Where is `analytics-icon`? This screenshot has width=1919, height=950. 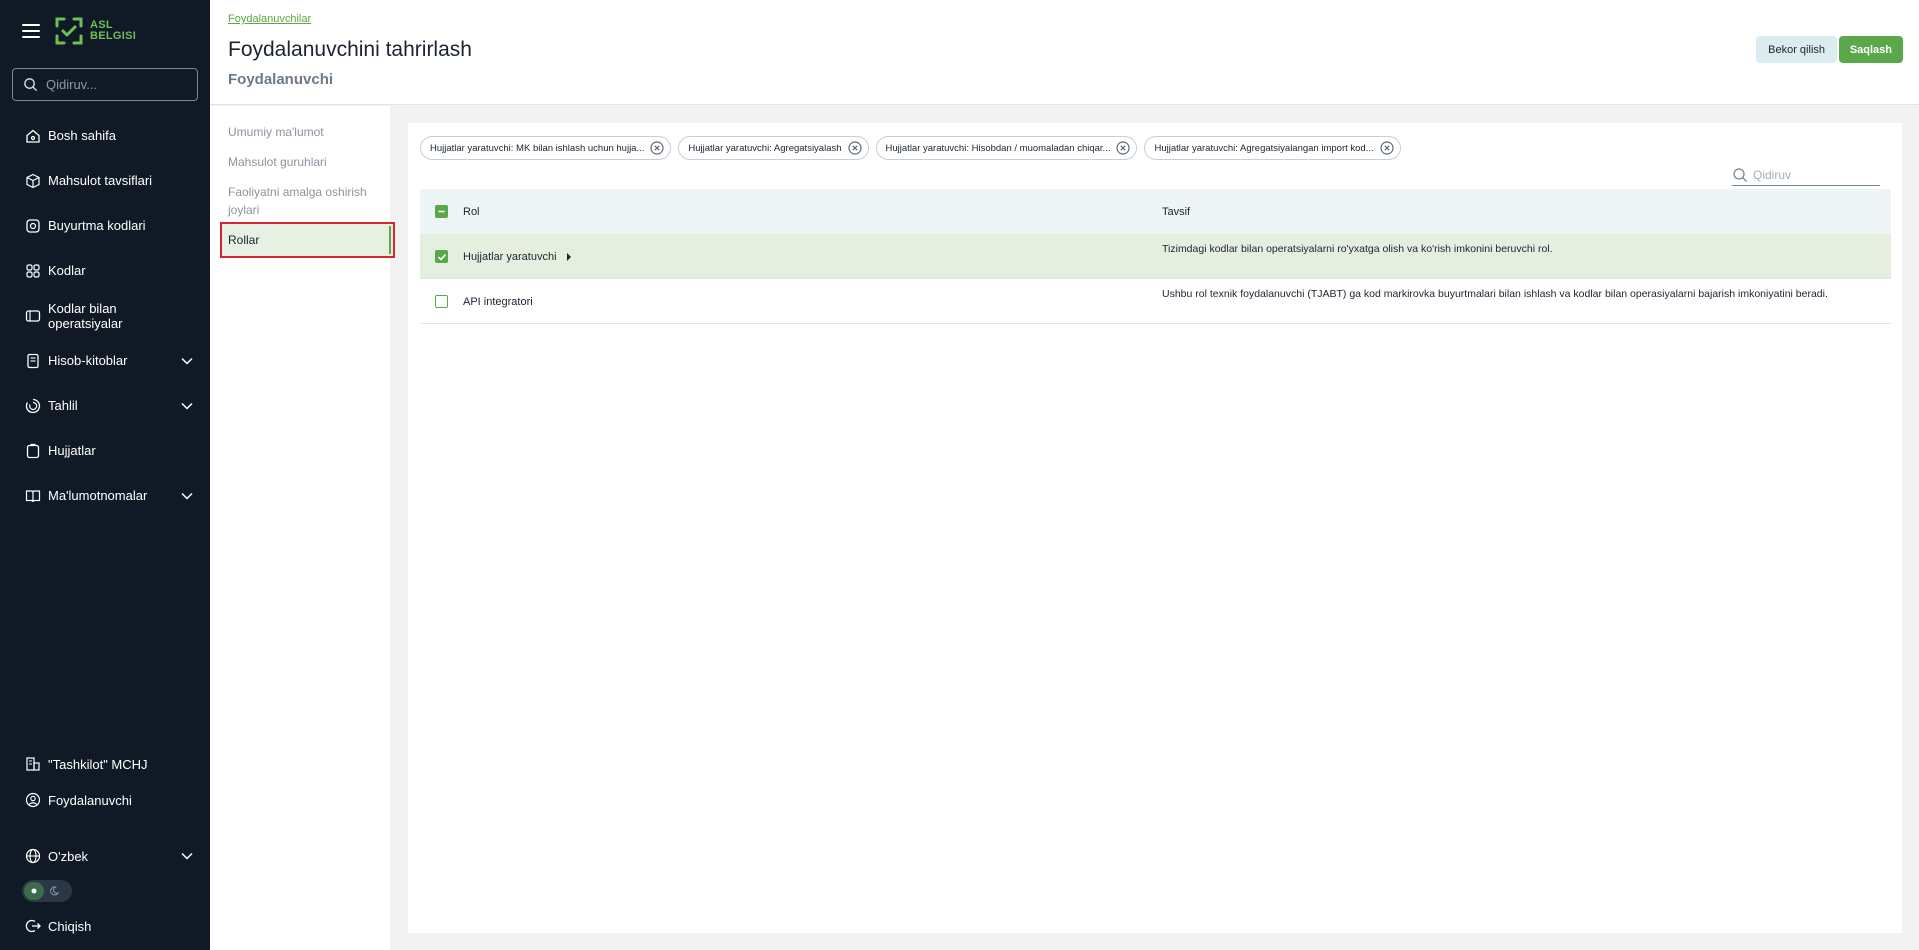 analytics-icon is located at coordinates (33, 406).